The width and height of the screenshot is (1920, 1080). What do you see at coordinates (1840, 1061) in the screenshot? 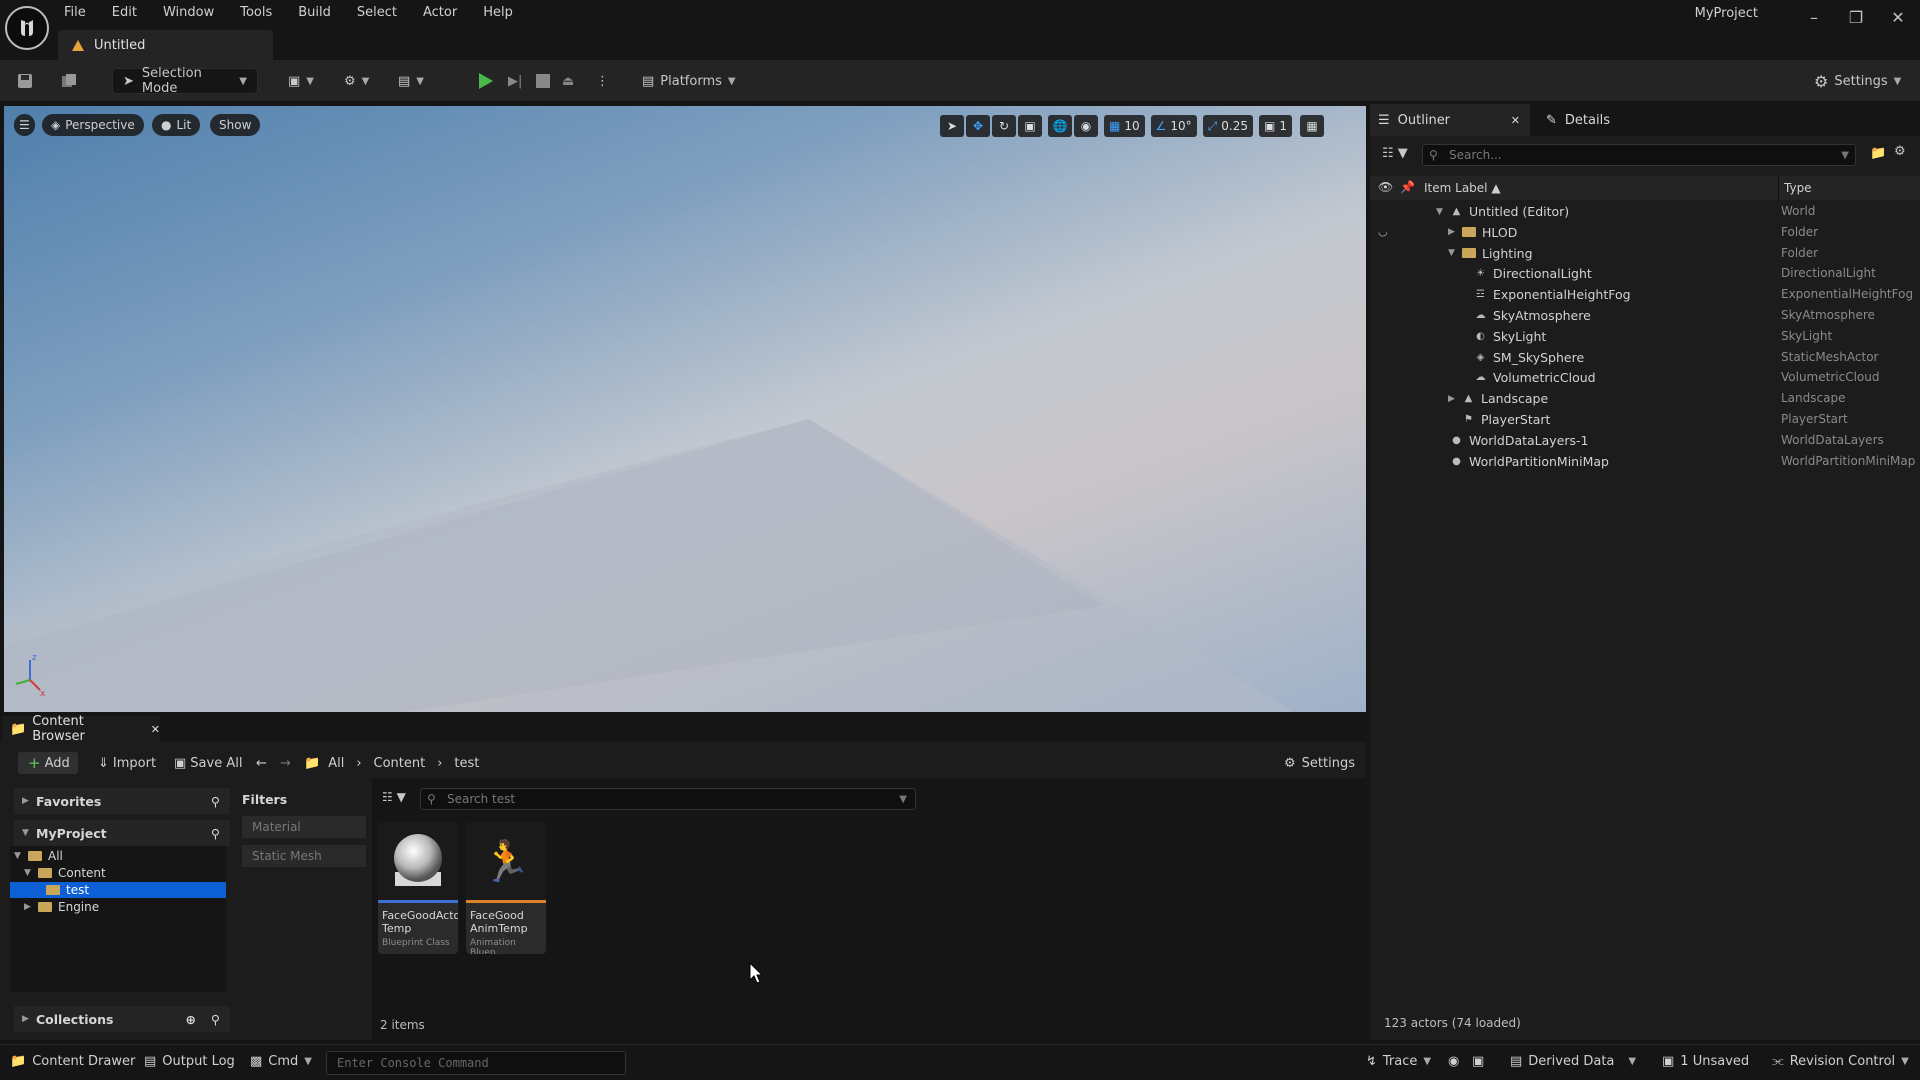
I see `revision-control-dropdown: ⫘ Revision Control ▼` at bounding box center [1840, 1061].